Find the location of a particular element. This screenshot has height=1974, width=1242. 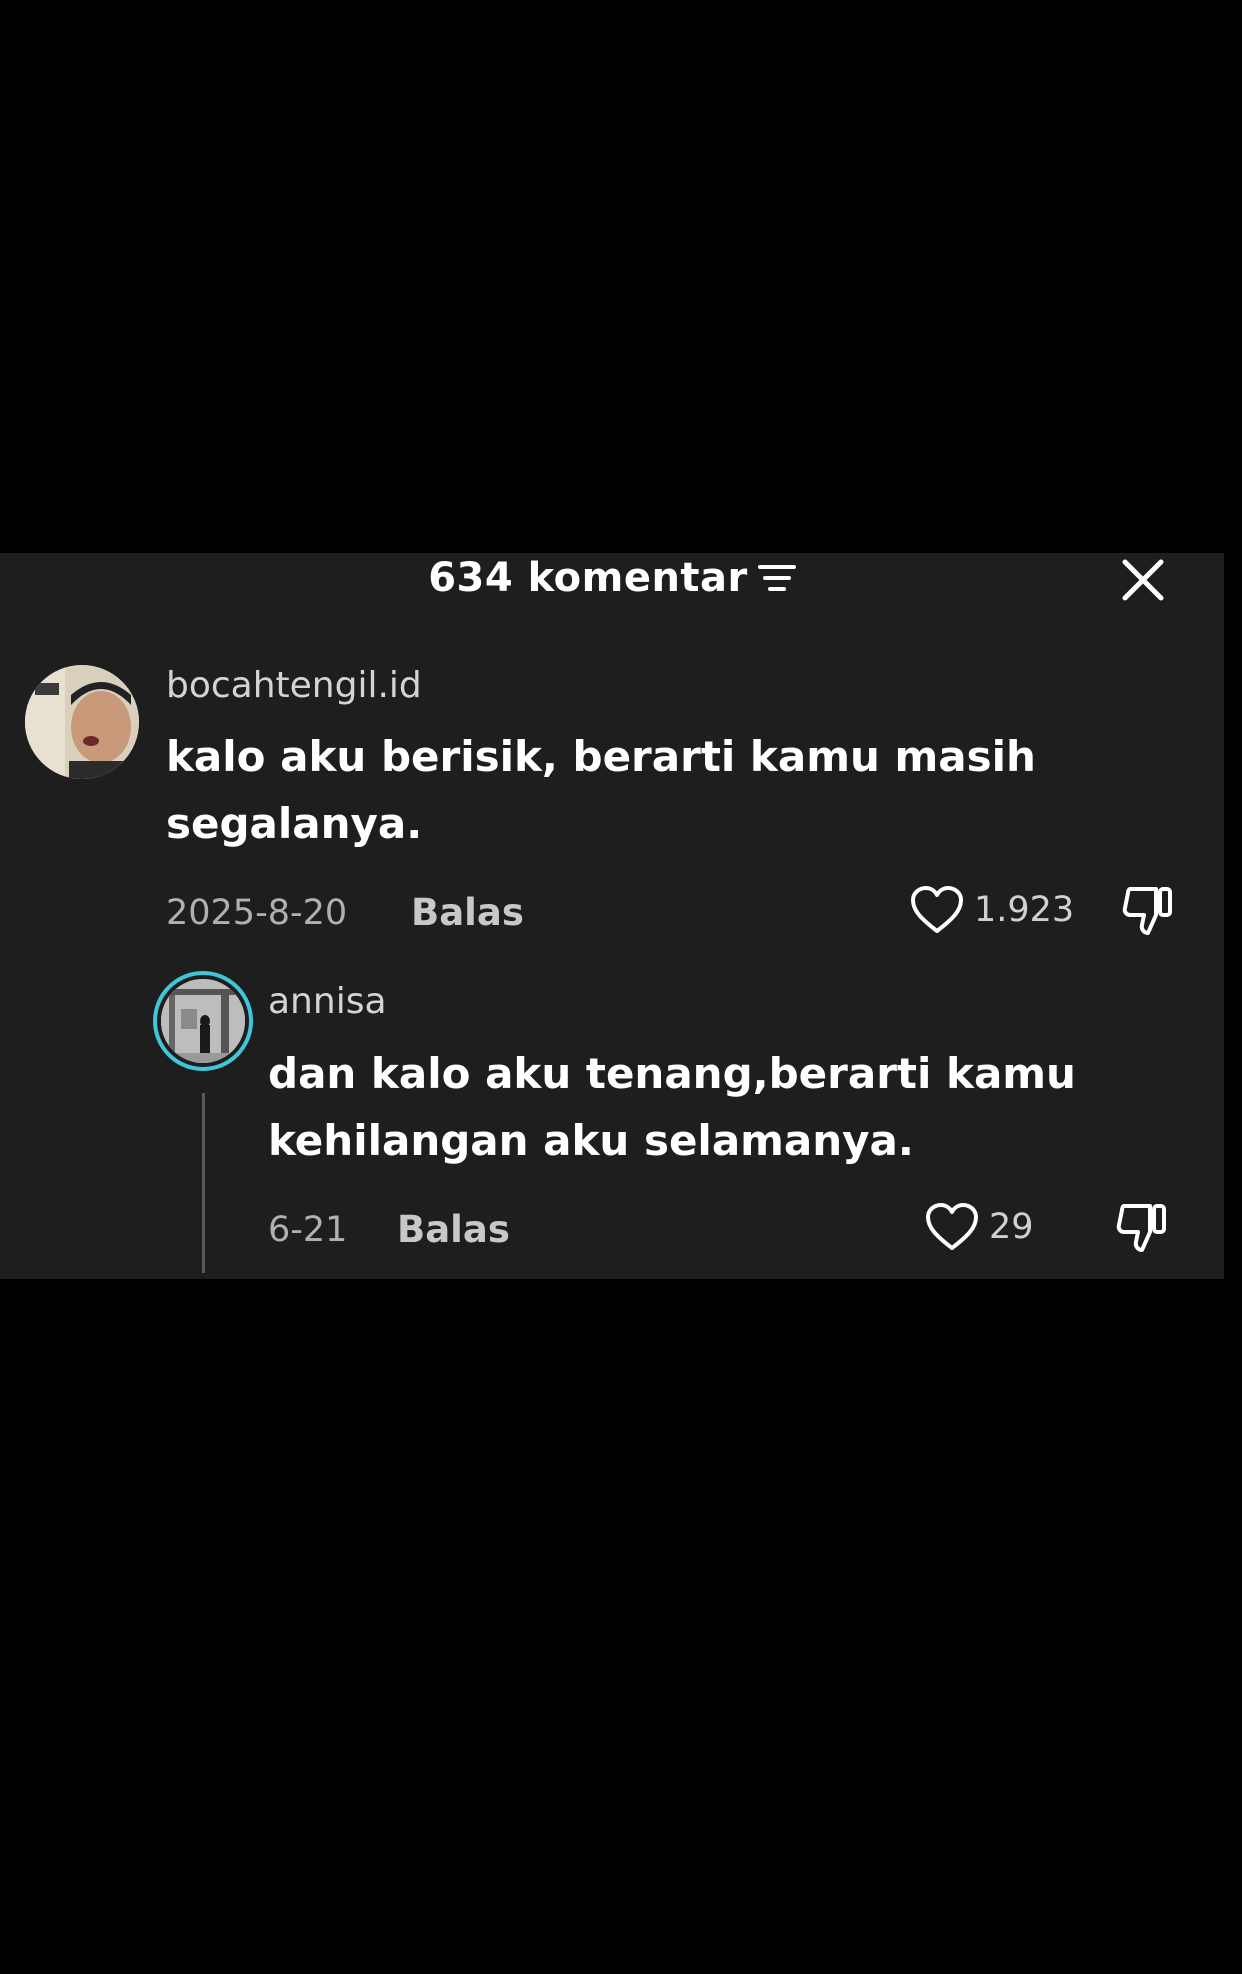

close-icon is located at coordinates (1143, 580).